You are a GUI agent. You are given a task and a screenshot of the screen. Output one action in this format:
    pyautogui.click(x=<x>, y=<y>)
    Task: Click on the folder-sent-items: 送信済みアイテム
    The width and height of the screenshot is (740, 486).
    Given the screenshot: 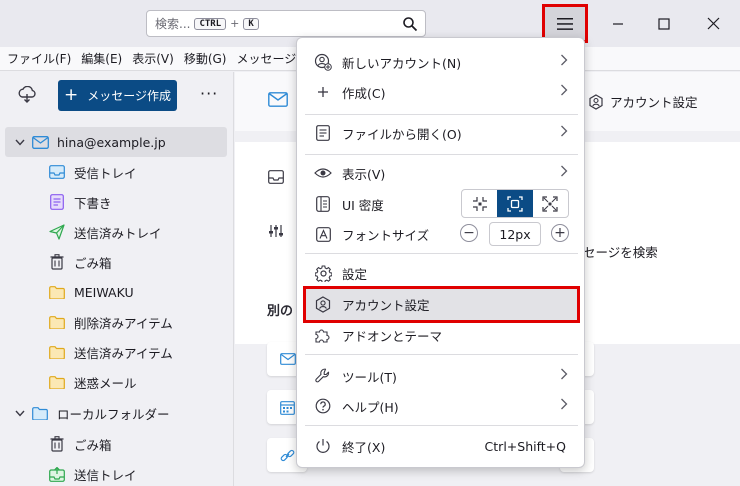 What is the action you would take?
    pyautogui.click(x=117, y=352)
    